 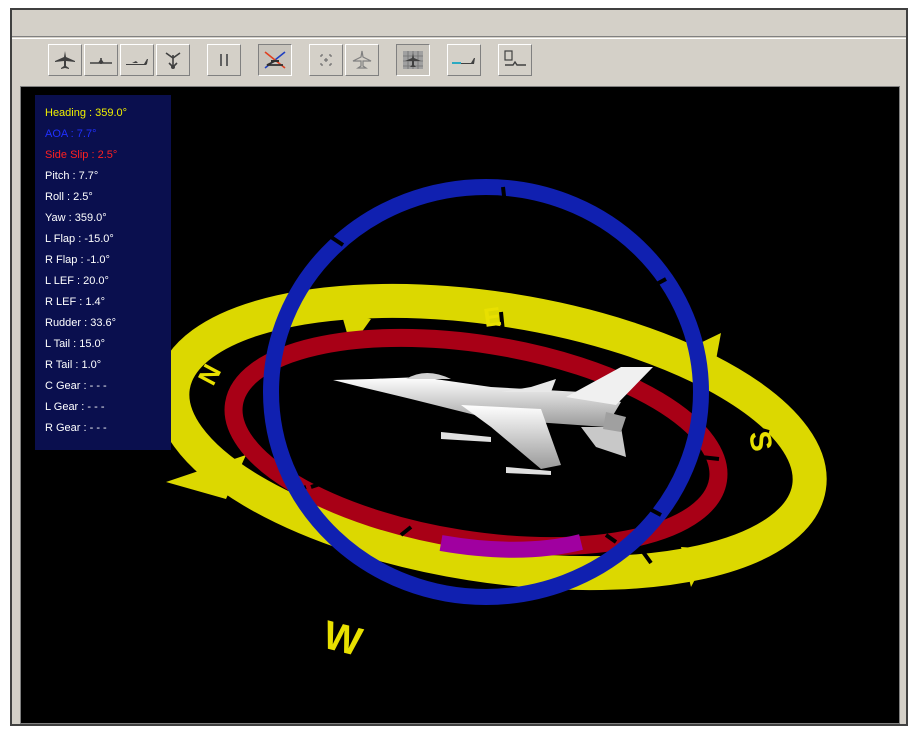 What do you see at coordinates (76, 386) in the screenshot?
I see `c-gear-readout: C Gear : - - -` at bounding box center [76, 386].